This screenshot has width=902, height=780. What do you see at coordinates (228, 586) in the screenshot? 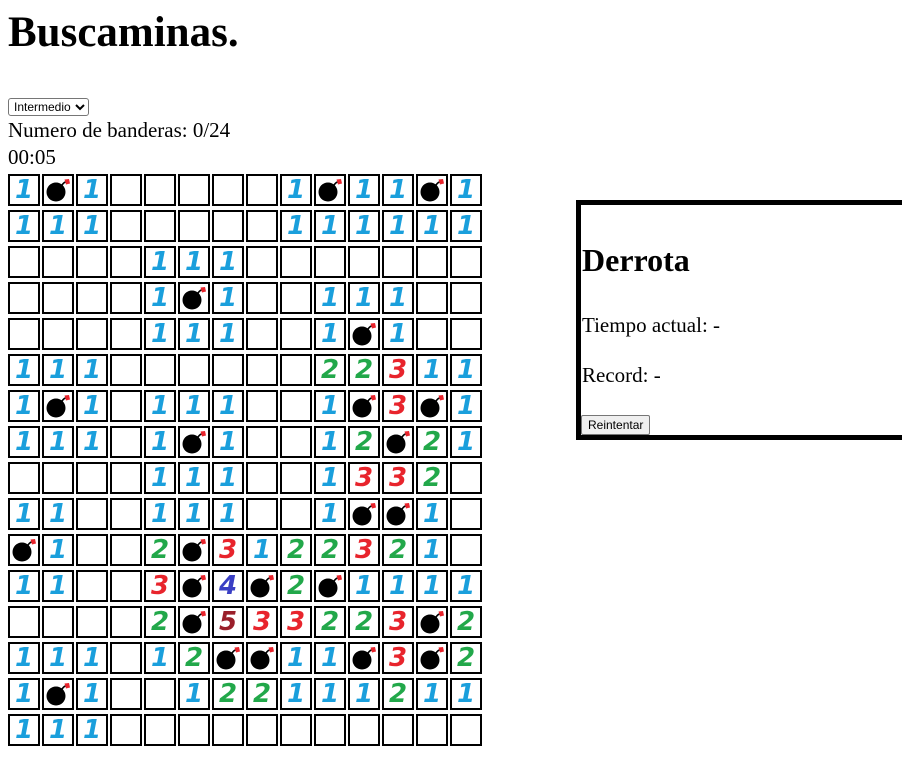
I see `board-cell: 4` at bounding box center [228, 586].